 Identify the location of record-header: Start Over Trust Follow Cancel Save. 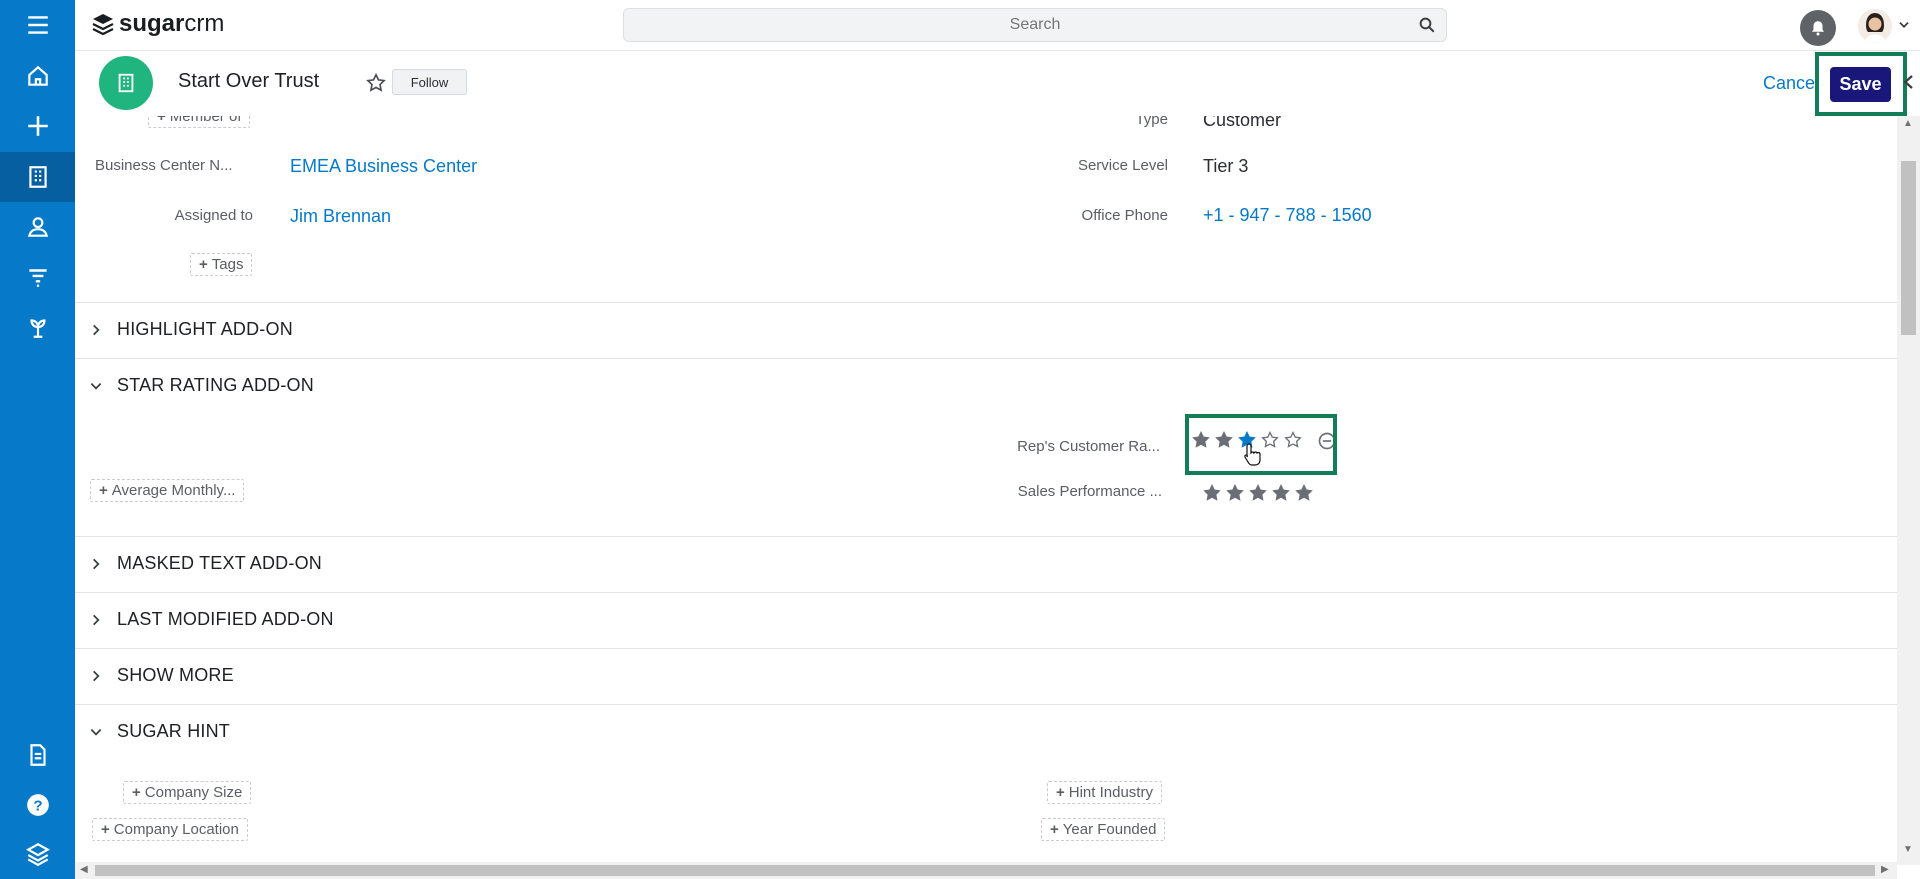
(994, 83).